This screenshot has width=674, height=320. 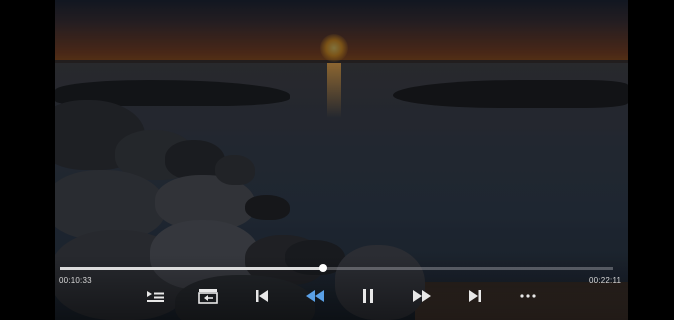 I want to click on pause-button, so click(x=368, y=296).